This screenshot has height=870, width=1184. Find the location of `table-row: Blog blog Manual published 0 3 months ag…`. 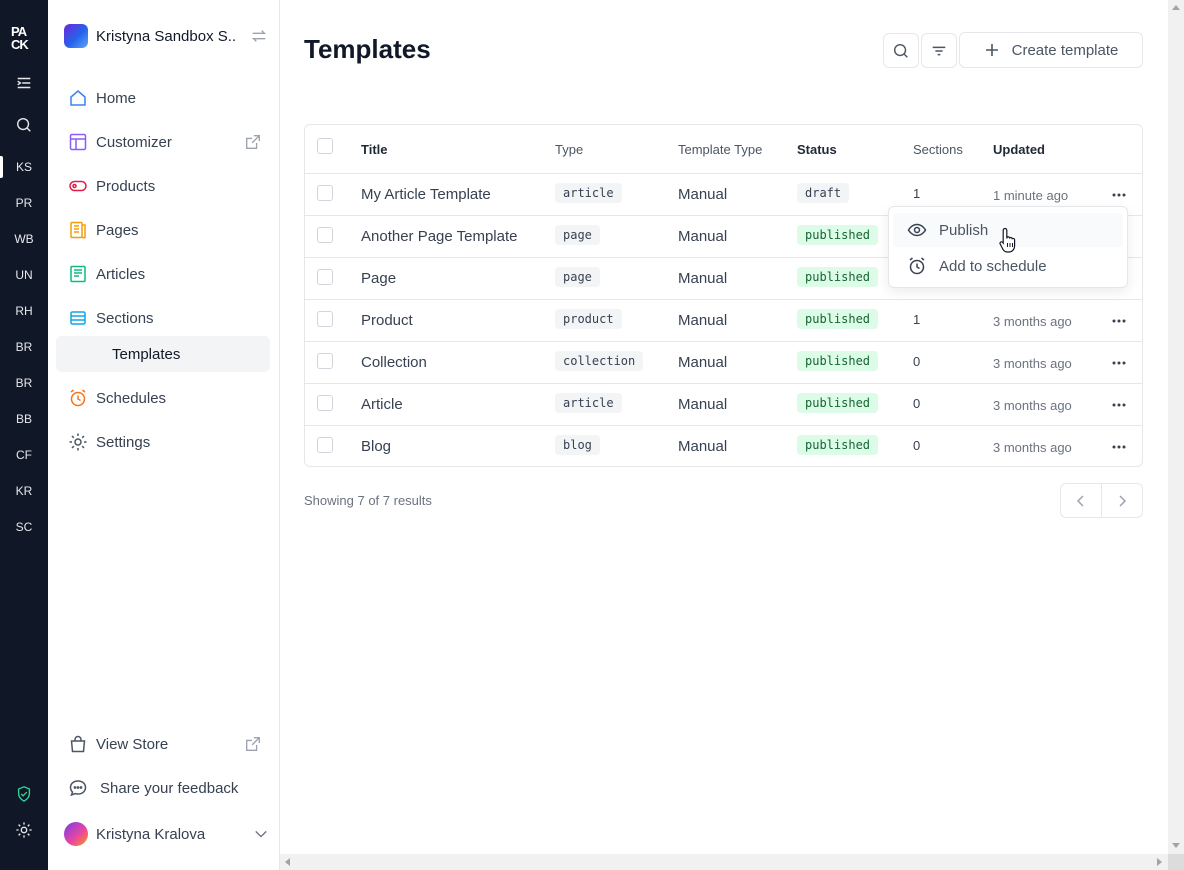

table-row: Blog blog Manual published 0 3 months ag… is located at coordinates (723, 446).